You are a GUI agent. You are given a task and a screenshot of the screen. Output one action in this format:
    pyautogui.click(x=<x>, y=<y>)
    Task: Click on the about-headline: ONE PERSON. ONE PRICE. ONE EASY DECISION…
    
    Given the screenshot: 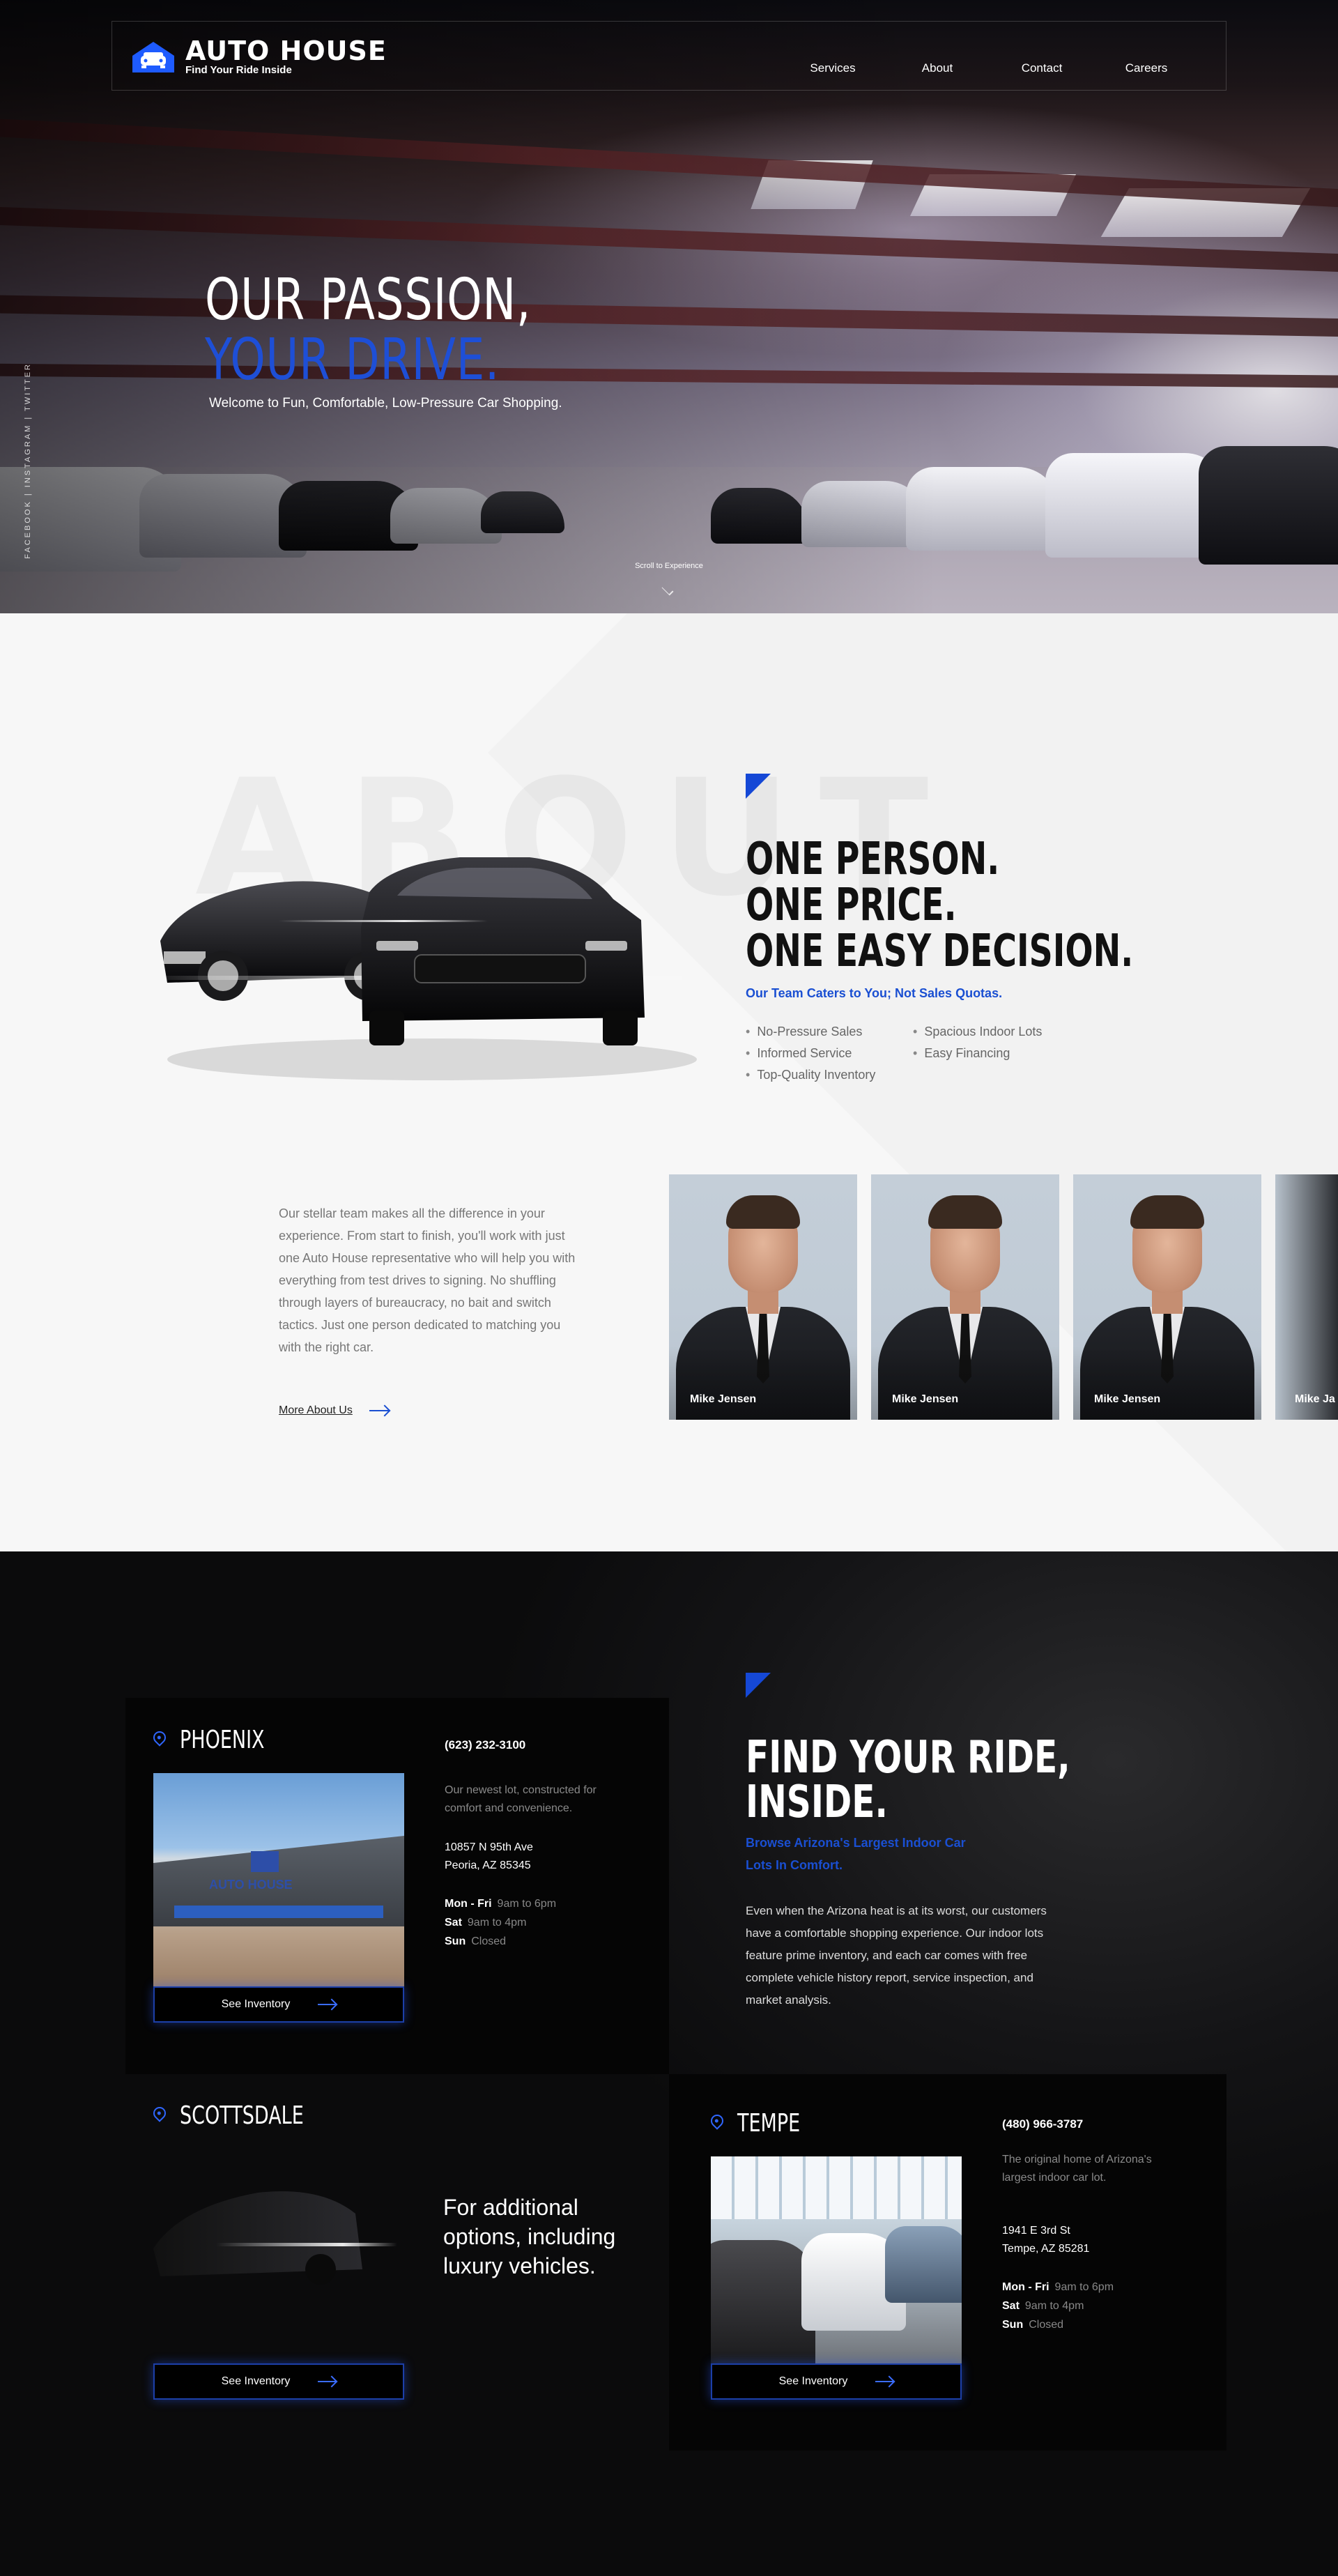 What is the action you would take?
    pyautogui.click(x=939, y=905)
    